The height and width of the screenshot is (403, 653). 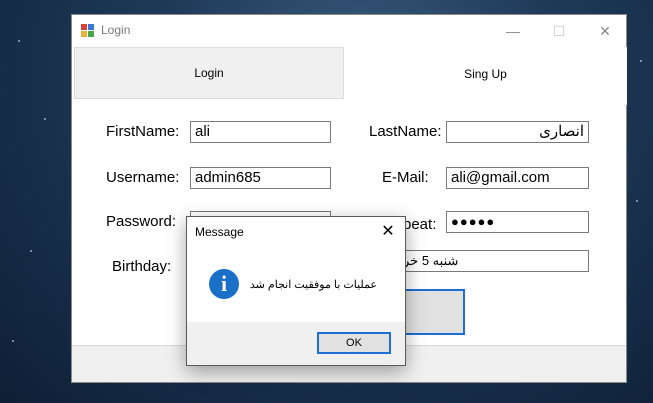 What do you see at coordinates (143, 131) in the screenshot?
I see `firstname-label: FirstName:` at bounding box center [143, 131].